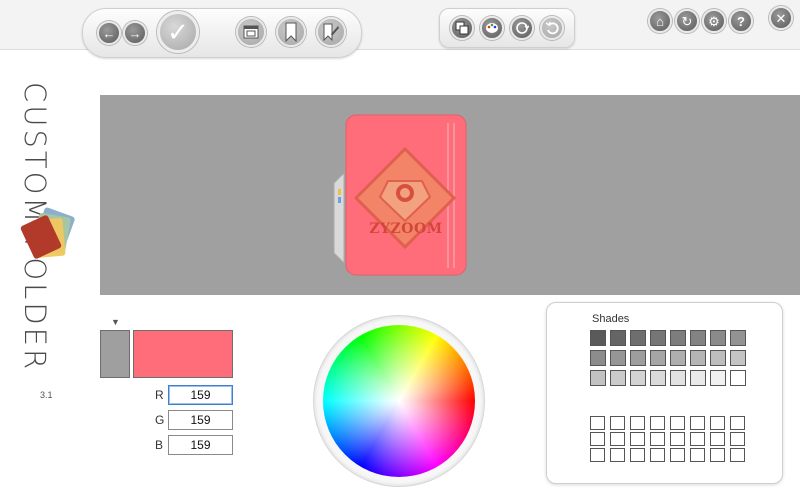  I want to click on shades-panel: Shades, so click(664, 393).